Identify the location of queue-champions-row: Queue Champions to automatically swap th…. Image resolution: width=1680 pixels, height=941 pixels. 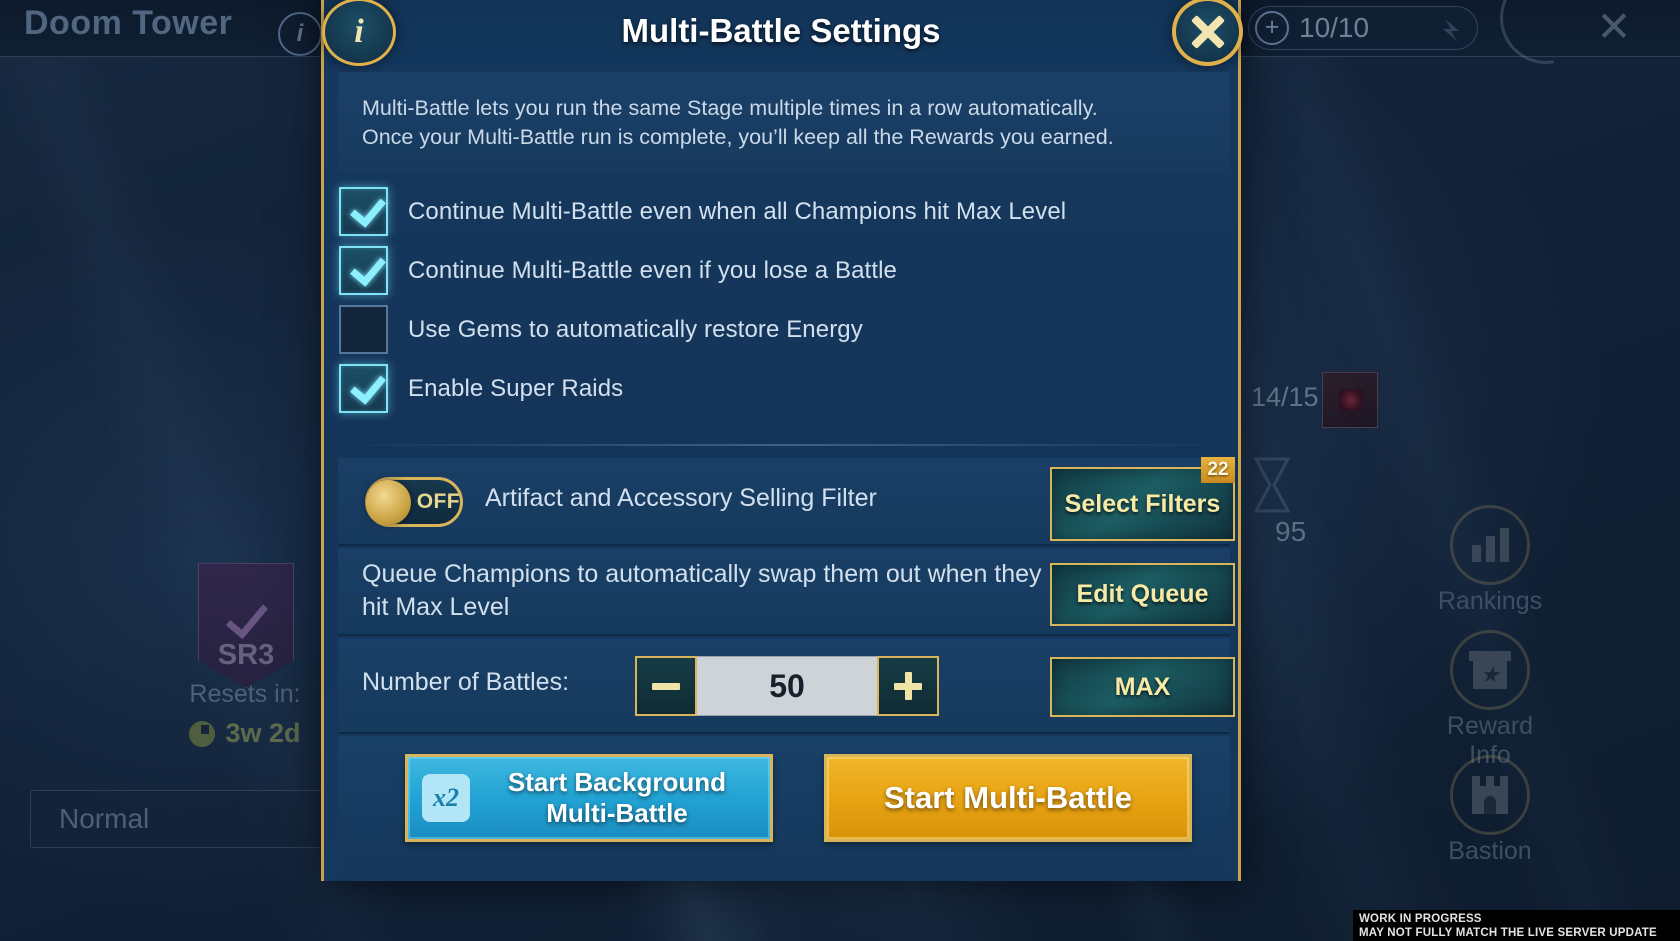
(786, 592).